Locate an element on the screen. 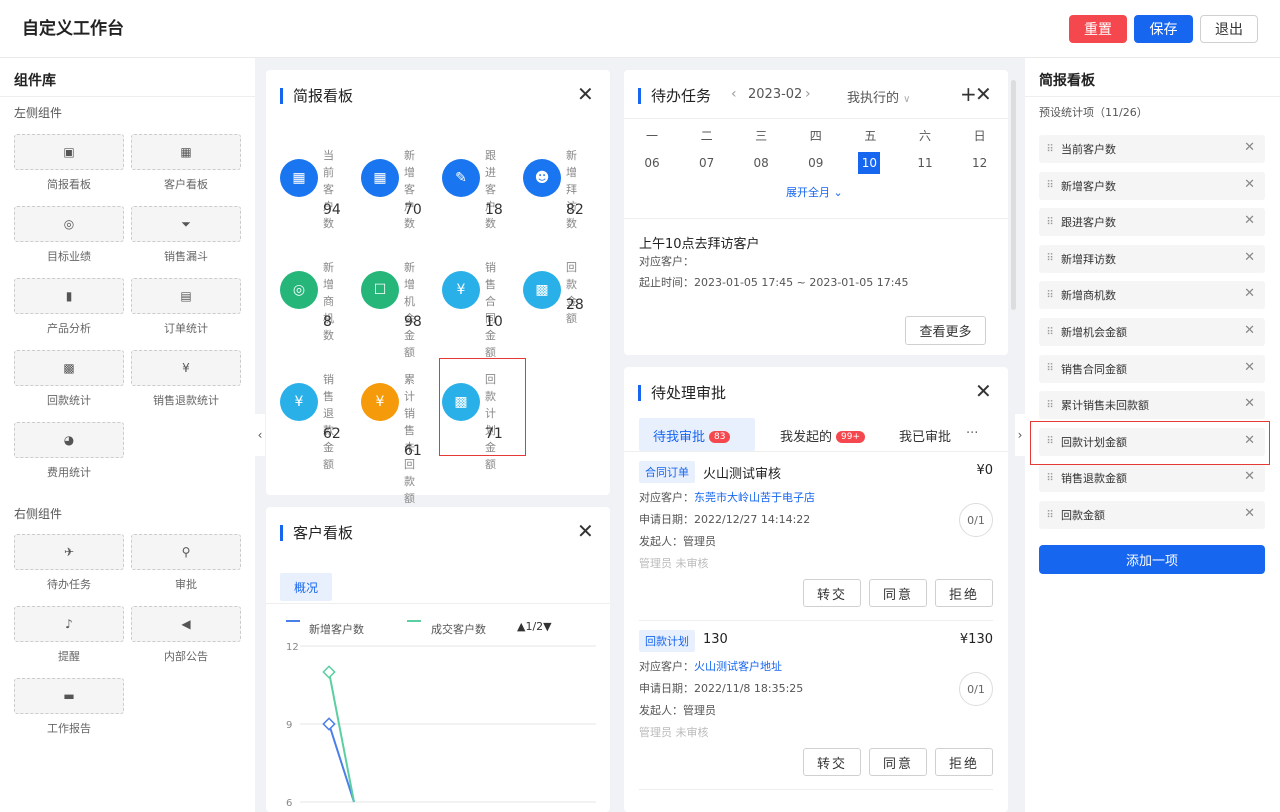 Image resolution: width=1280 pixels, height=812 pixels. preset-item: ⠿ 当前客户数 ✕ is located at coordinates (1152, 149).